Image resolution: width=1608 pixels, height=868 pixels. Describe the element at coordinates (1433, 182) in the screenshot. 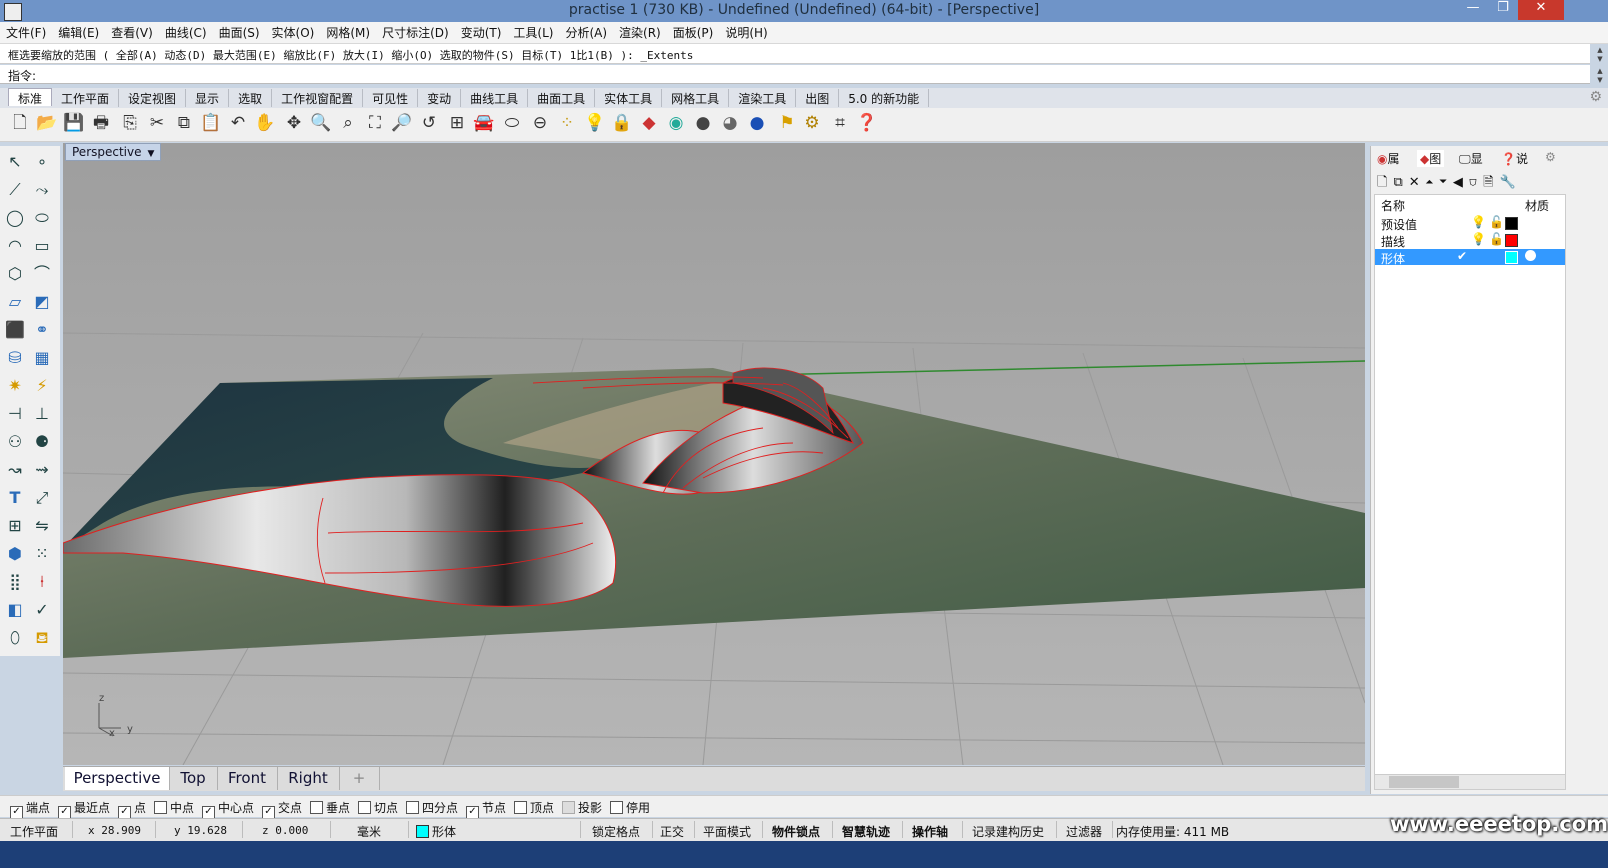

I see `move-up-icon: ⏶` at that location.